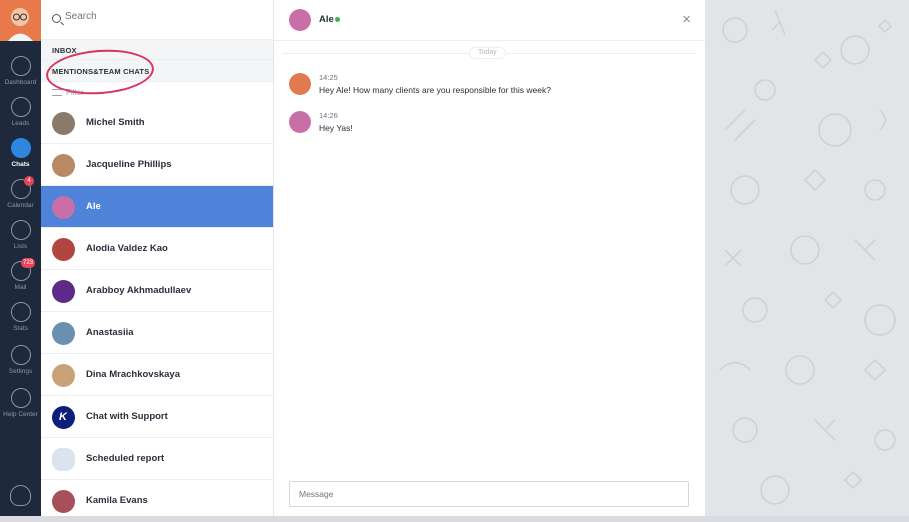  What do you see at coordinates (489, 20) in the screenshot?
I see `chat-header: Ale ×` at bounding box center [489, 20].